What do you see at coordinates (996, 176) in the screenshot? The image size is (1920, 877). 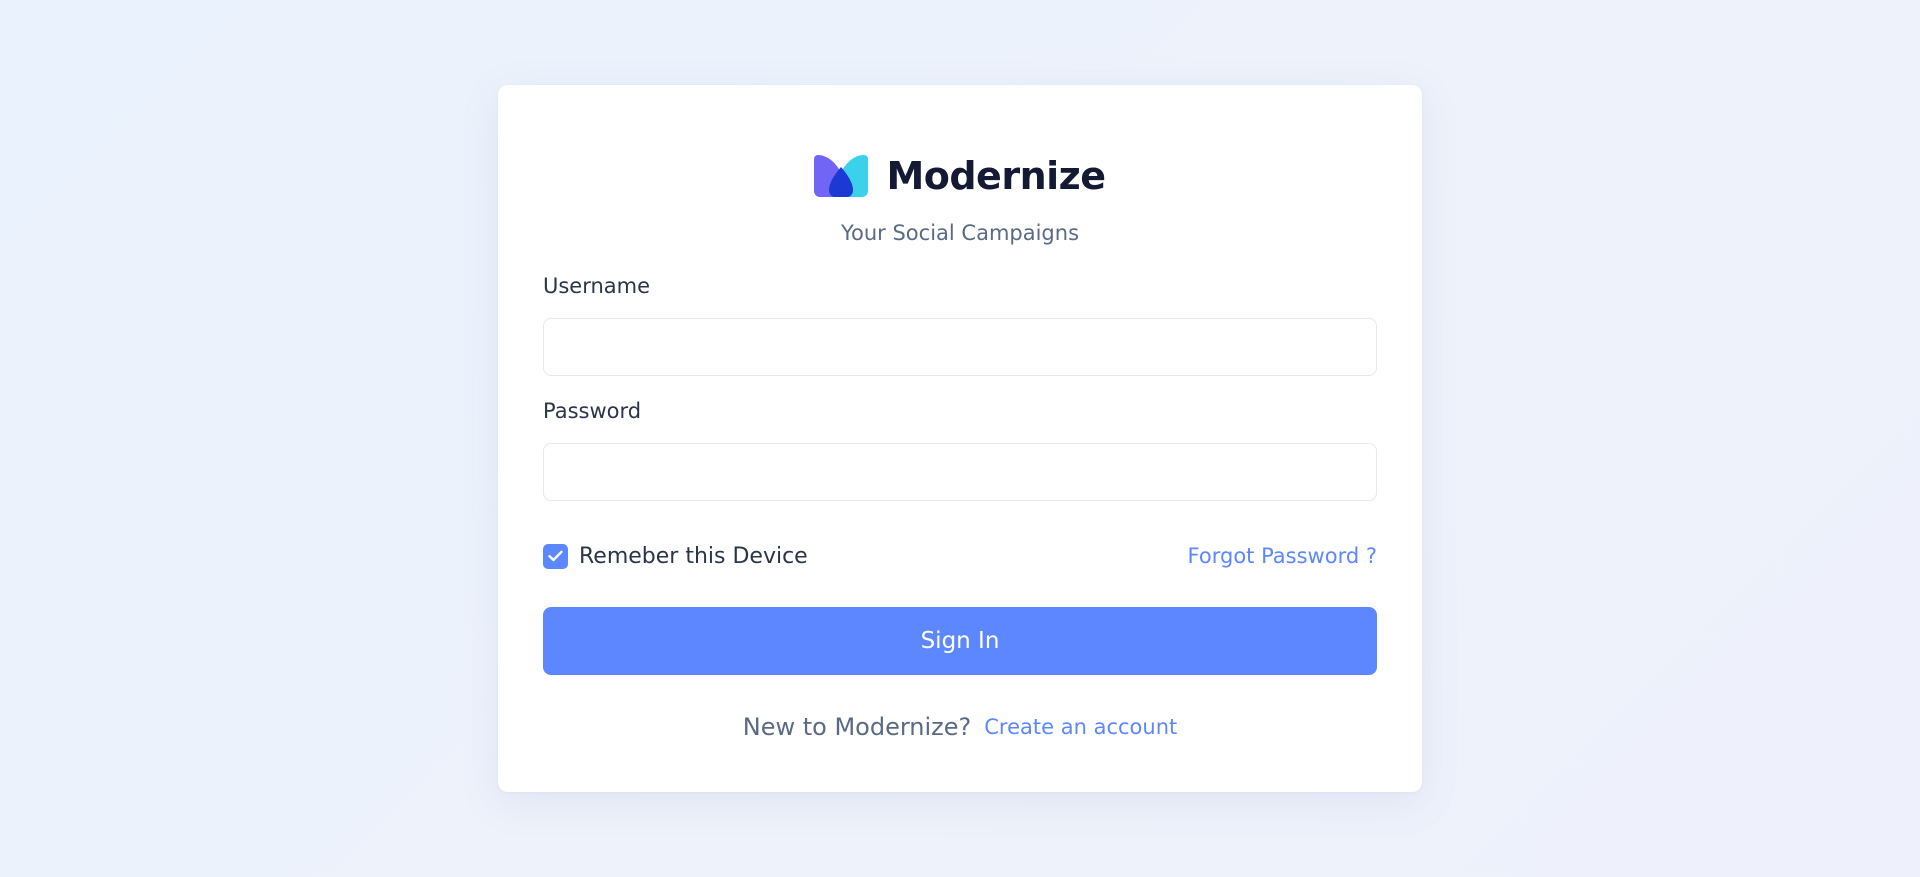 I see `brand-name: Modernize` at bounding box center [996, 176].